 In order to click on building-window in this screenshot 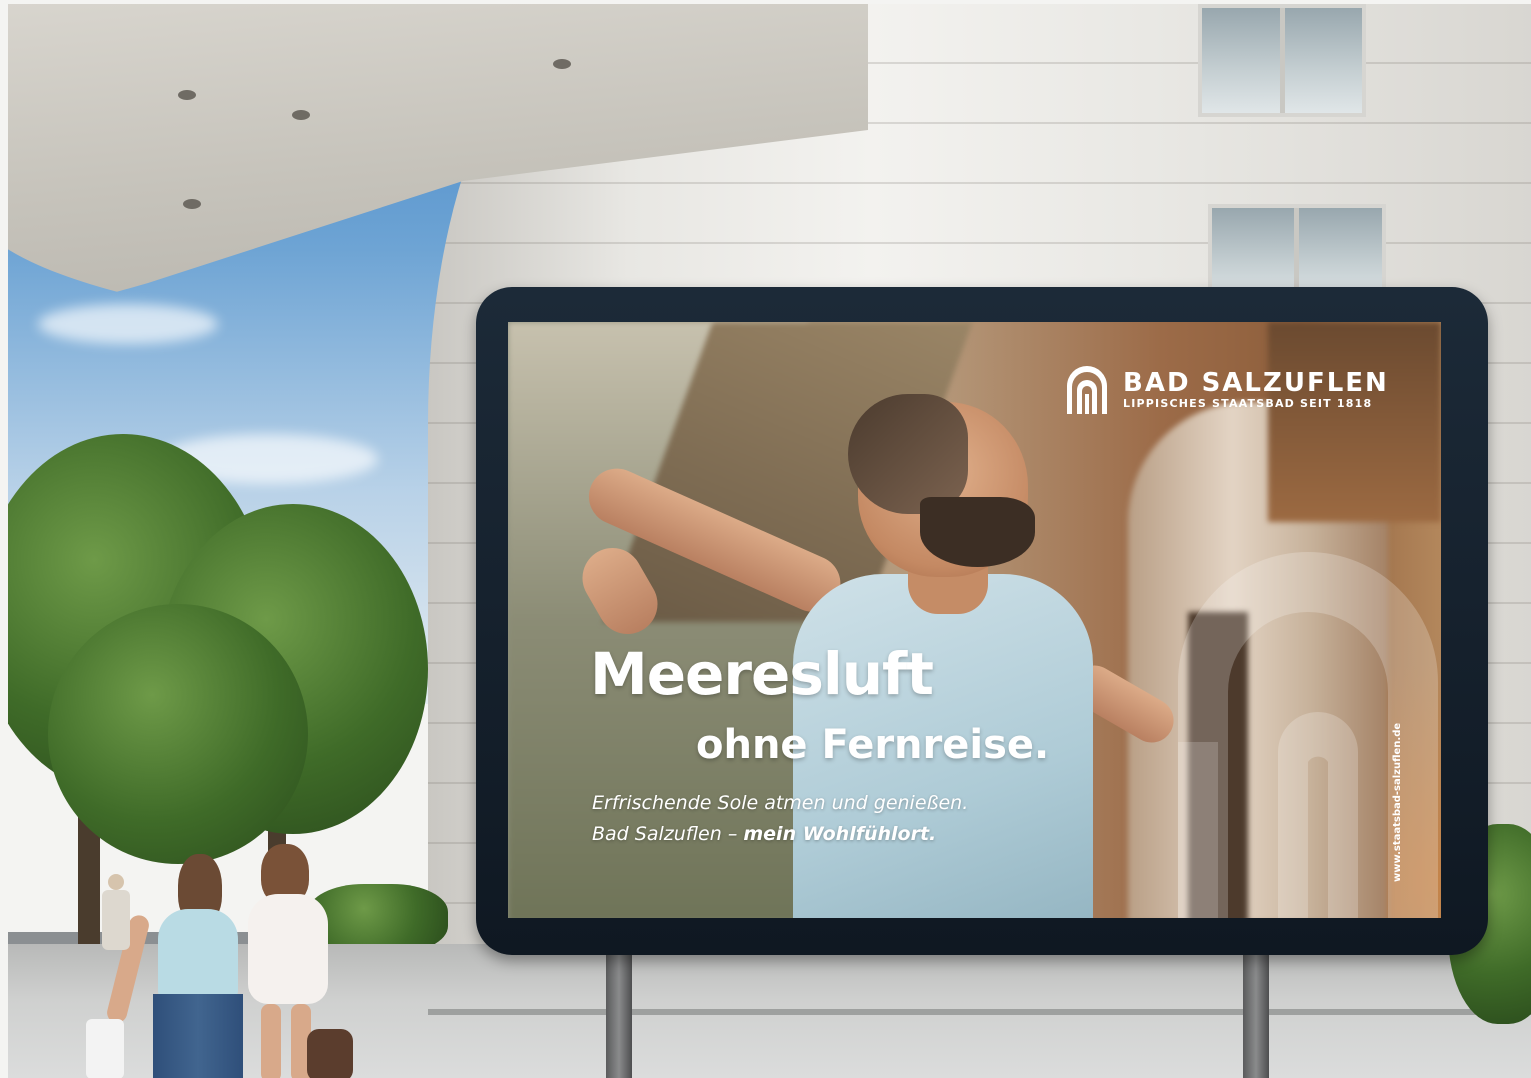, I will do `click(1282, 60)`.